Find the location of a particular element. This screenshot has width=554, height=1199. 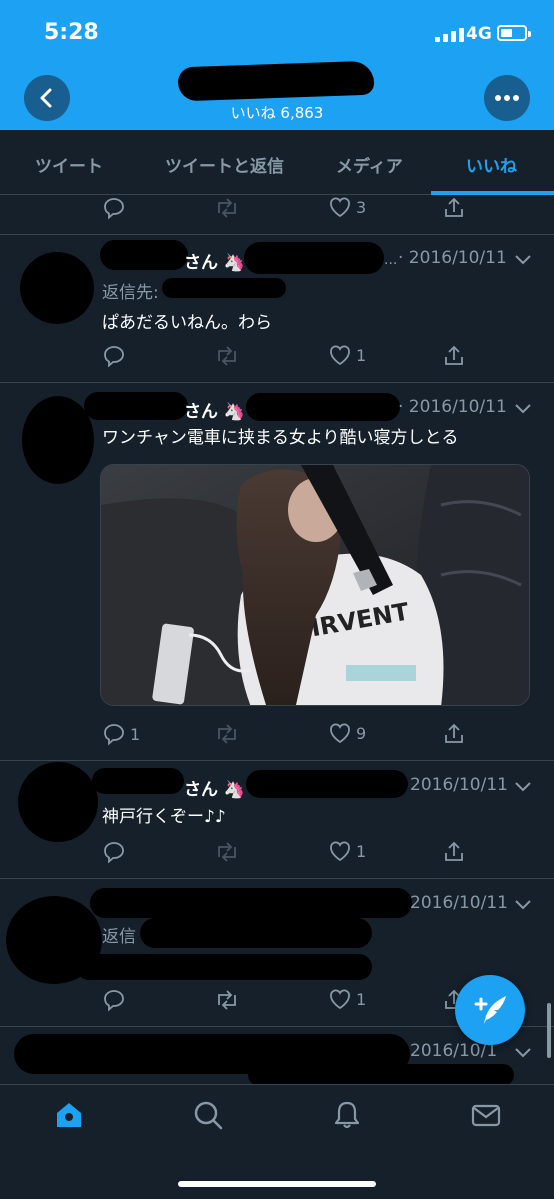

scrollbar is located at coordinates (549, 1030).